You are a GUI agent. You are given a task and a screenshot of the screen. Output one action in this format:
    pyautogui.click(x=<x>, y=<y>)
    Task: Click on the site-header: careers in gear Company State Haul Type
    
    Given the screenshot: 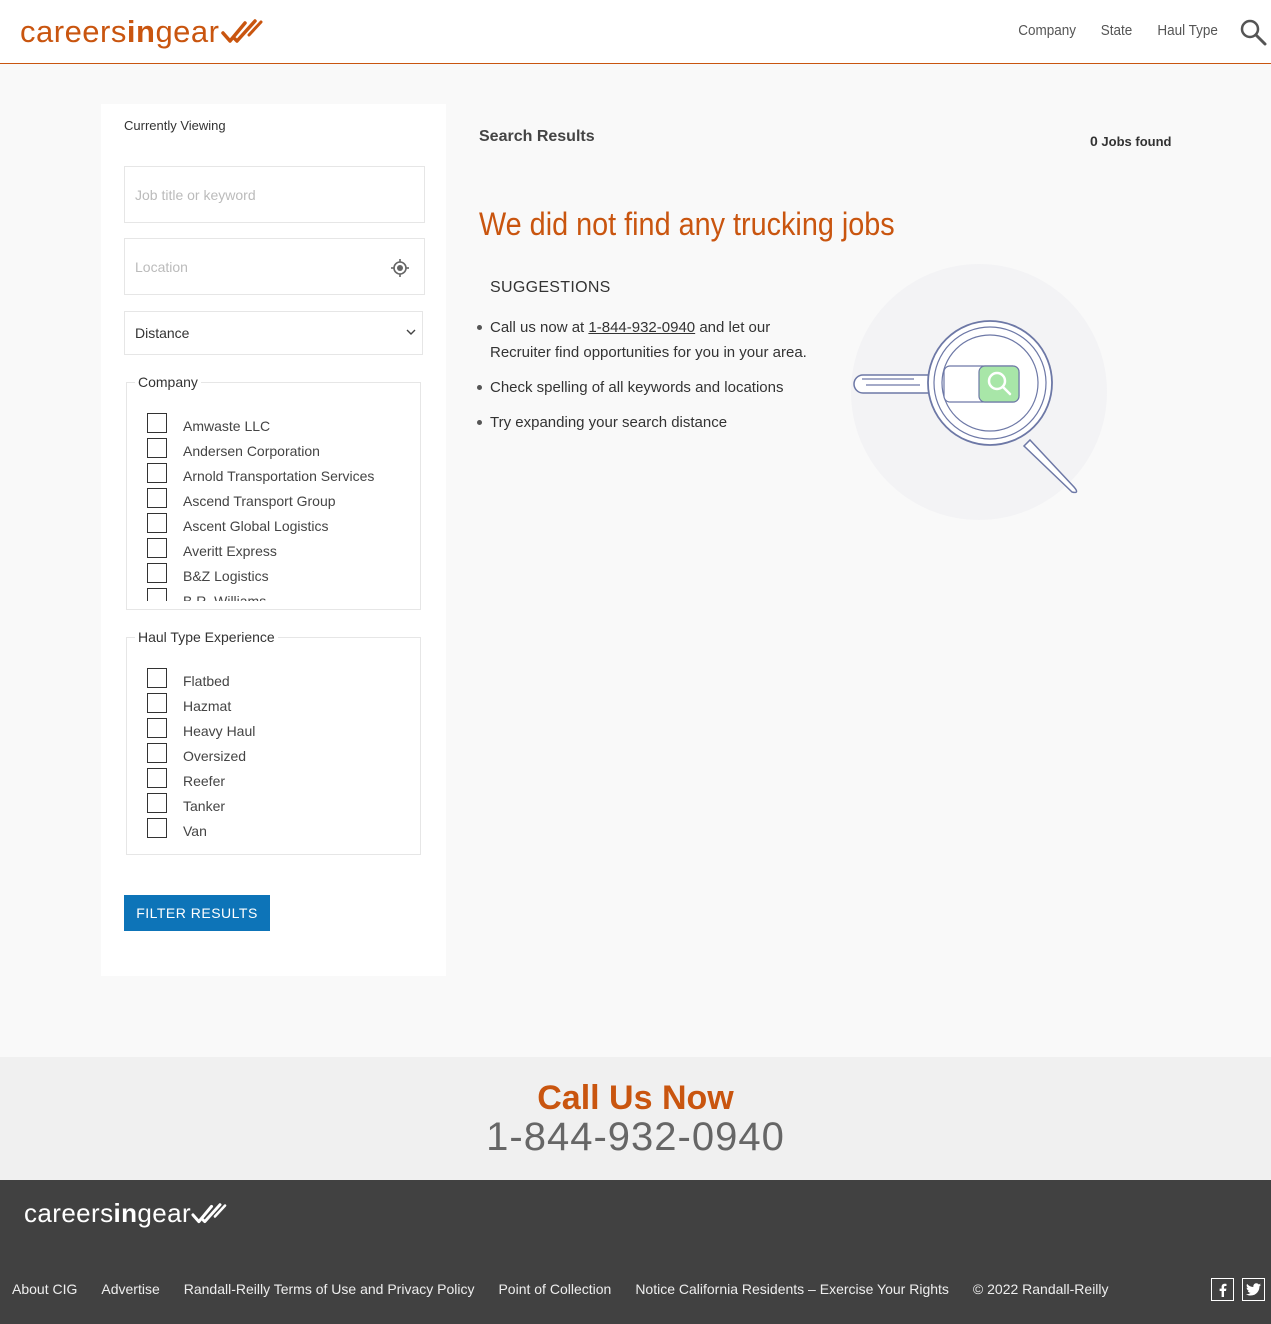 What is the action you would take?
    pyautogui.click(x=635, y=32)
    